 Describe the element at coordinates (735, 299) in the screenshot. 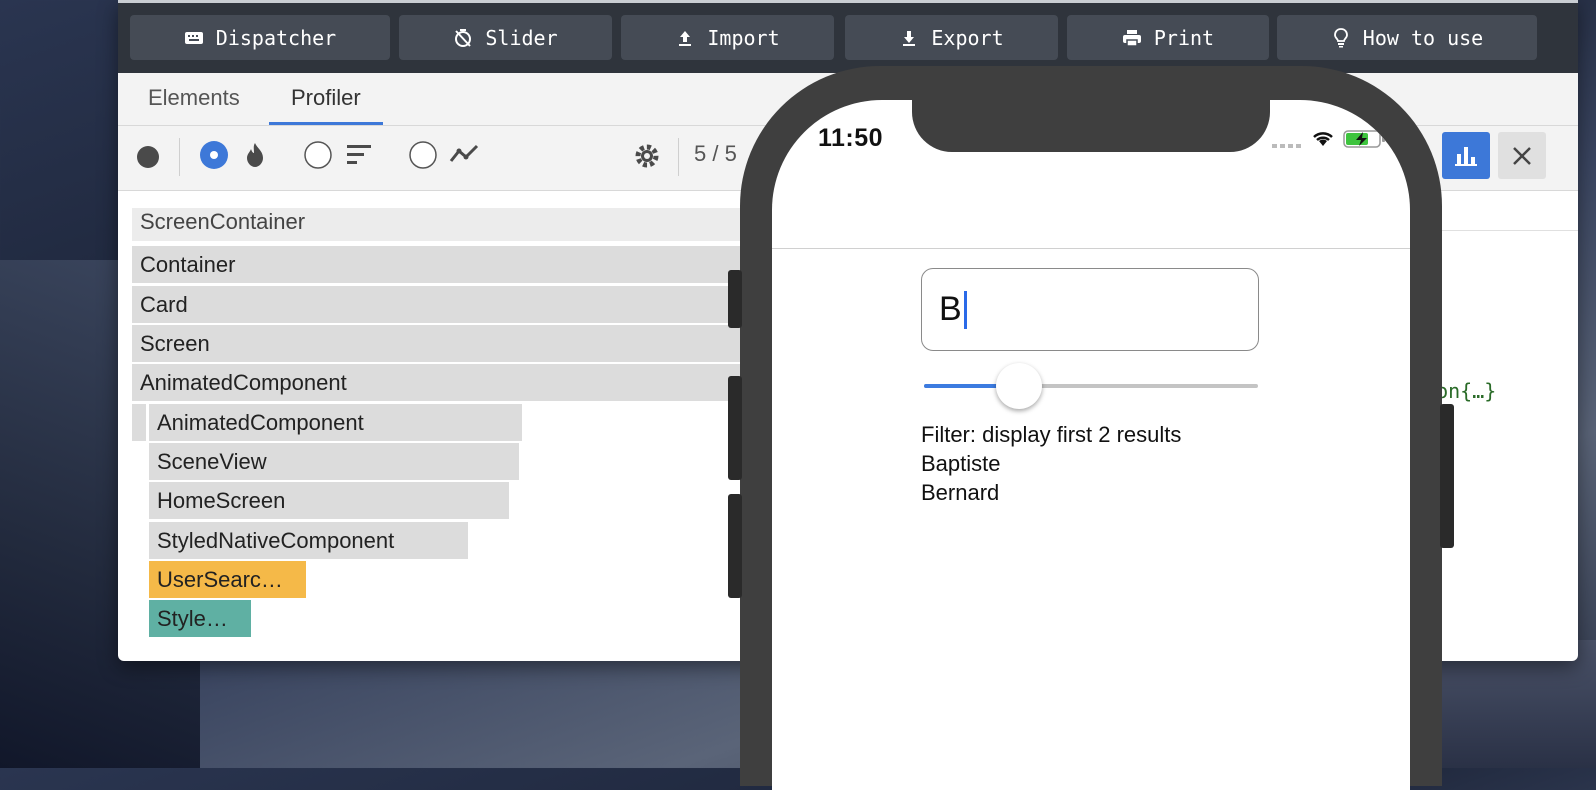

I see `mute-switch` at that location.